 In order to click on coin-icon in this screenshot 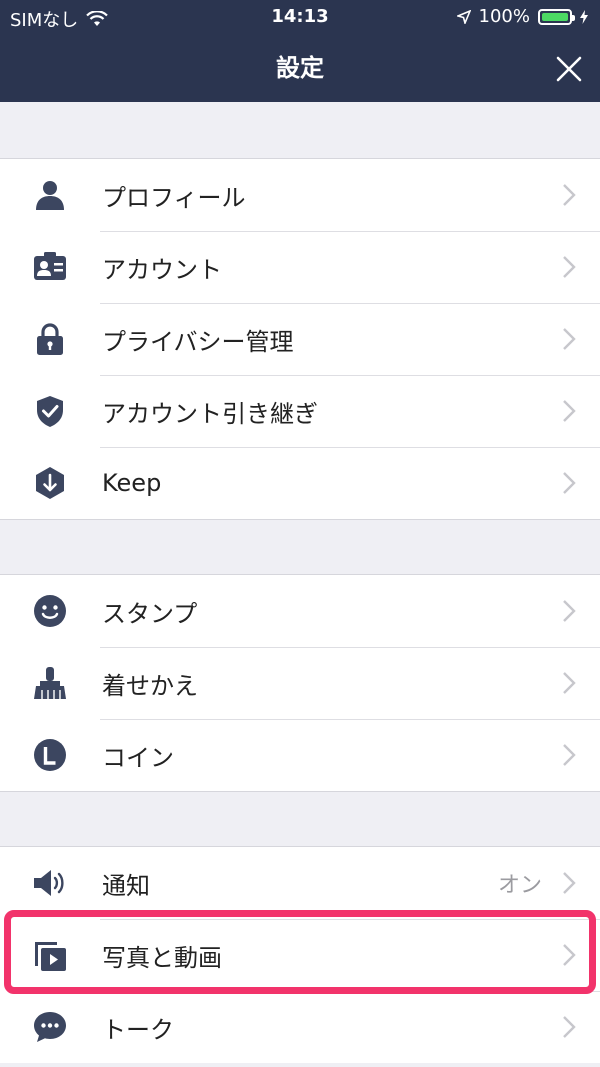, I will do `click(50, 755)`.